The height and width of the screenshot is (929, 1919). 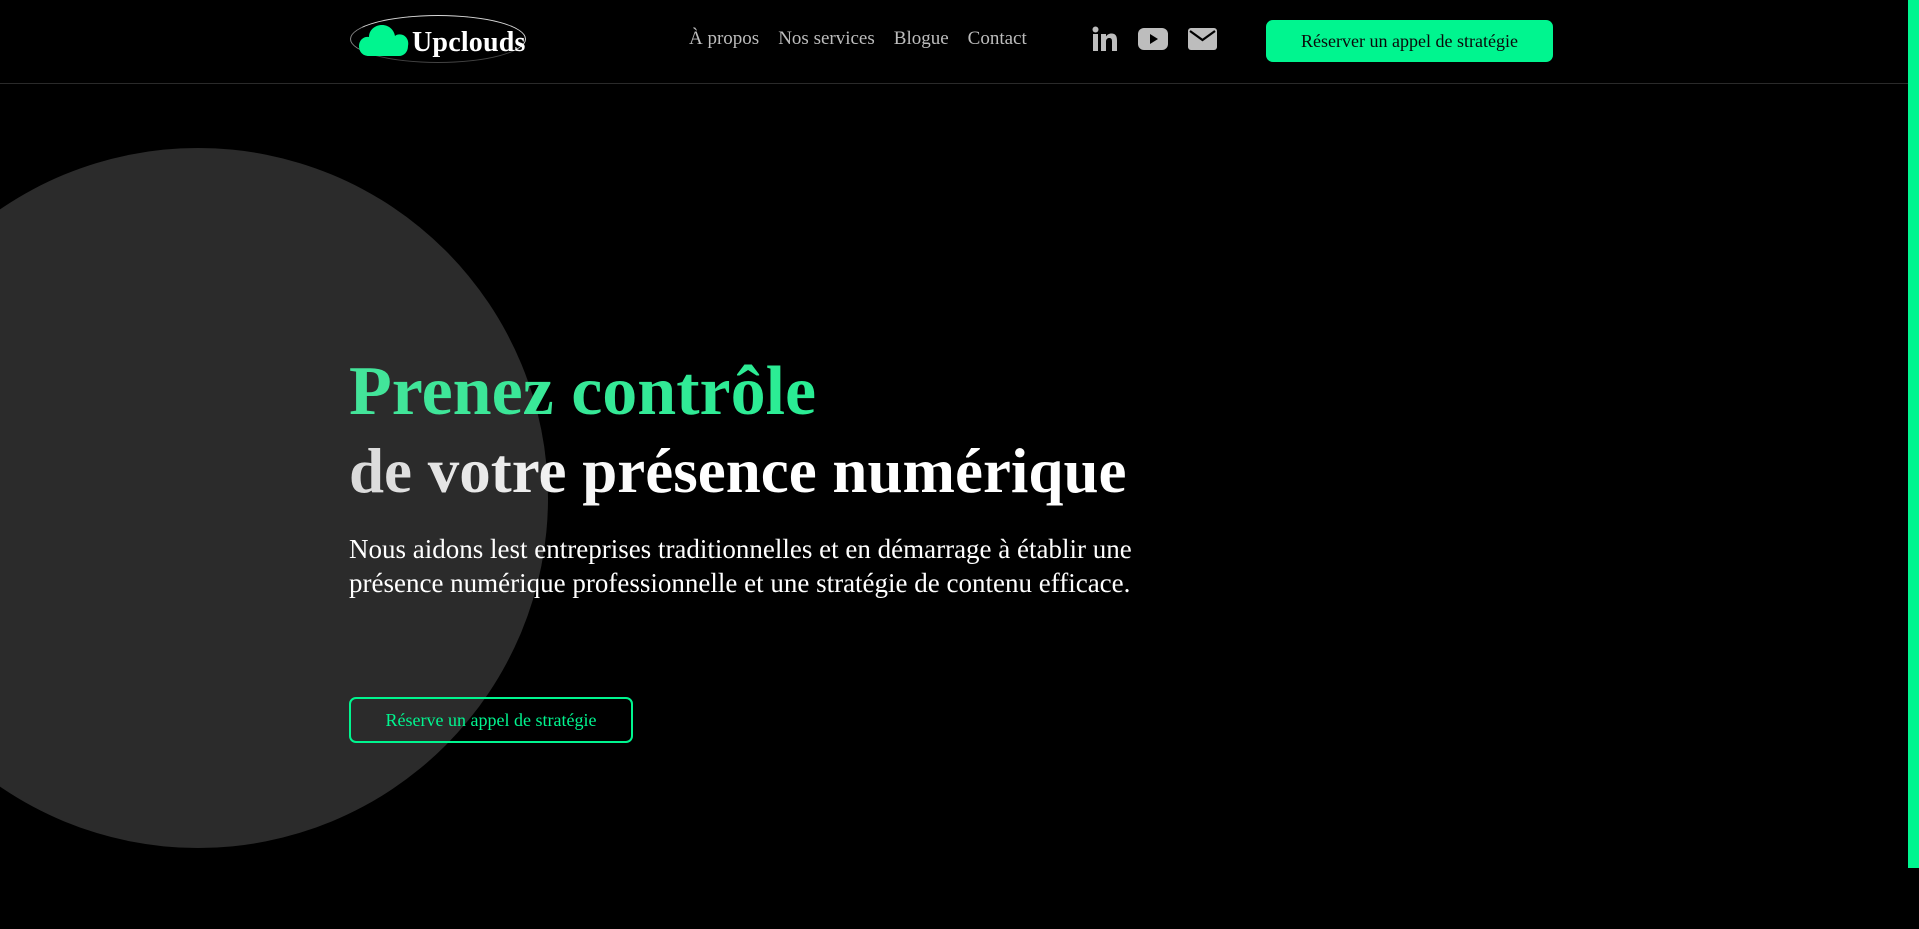 I want to click on youtube-icon, so click(x=1153, y=41).